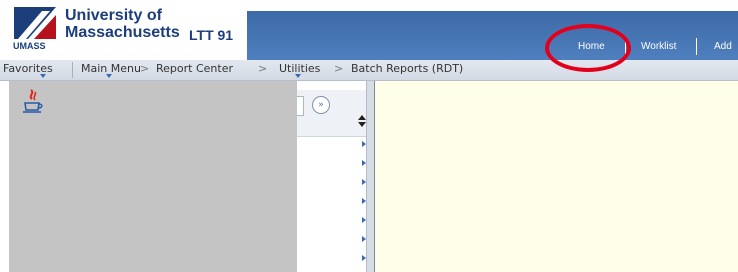 This screenshot has width=738, height=272. Describe the element at coordinates (43, 76) in the screenshot. I see `favorites-dropdown-icon` at that location.